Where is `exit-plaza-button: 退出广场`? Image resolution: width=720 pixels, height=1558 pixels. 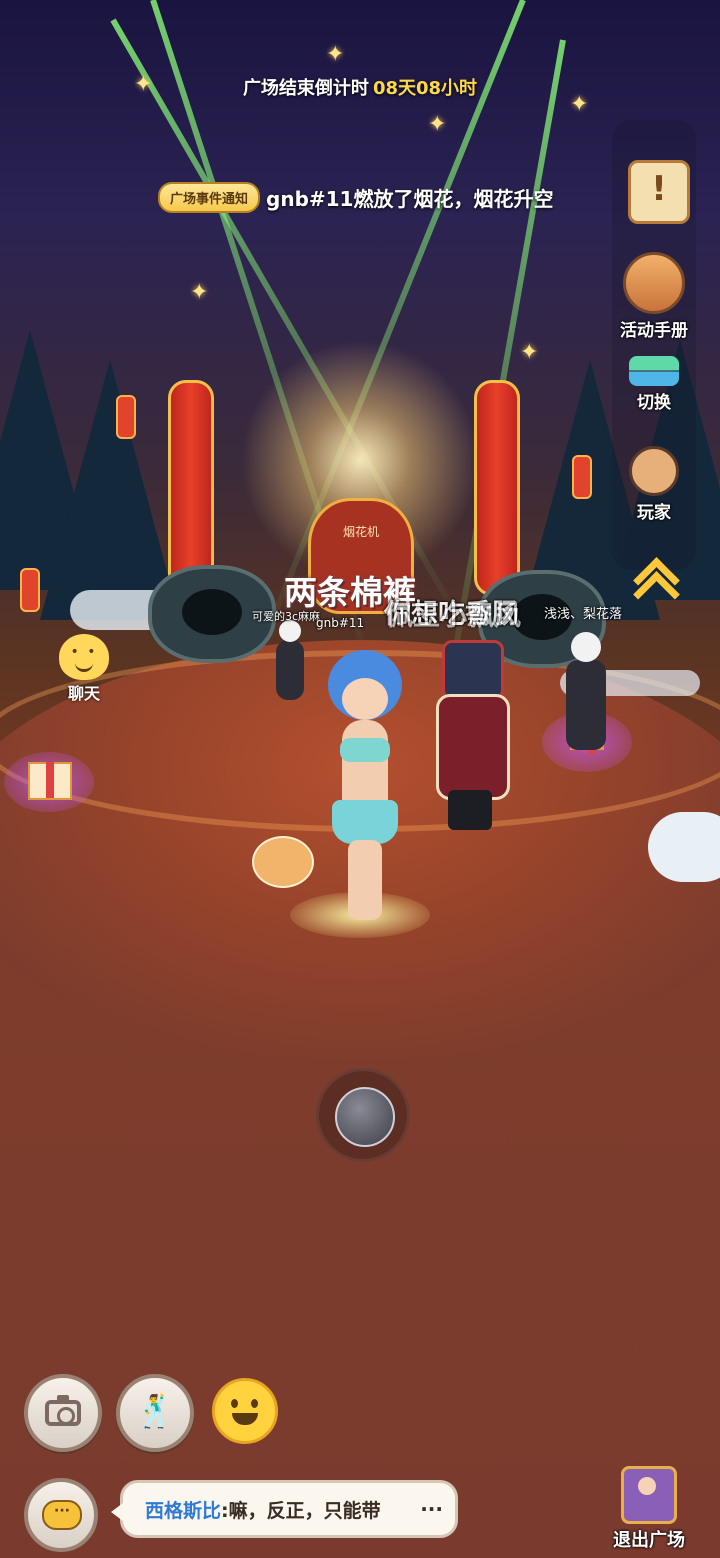
exit-plaza-button: 退出广场 is located at coordinates (649, 1509).